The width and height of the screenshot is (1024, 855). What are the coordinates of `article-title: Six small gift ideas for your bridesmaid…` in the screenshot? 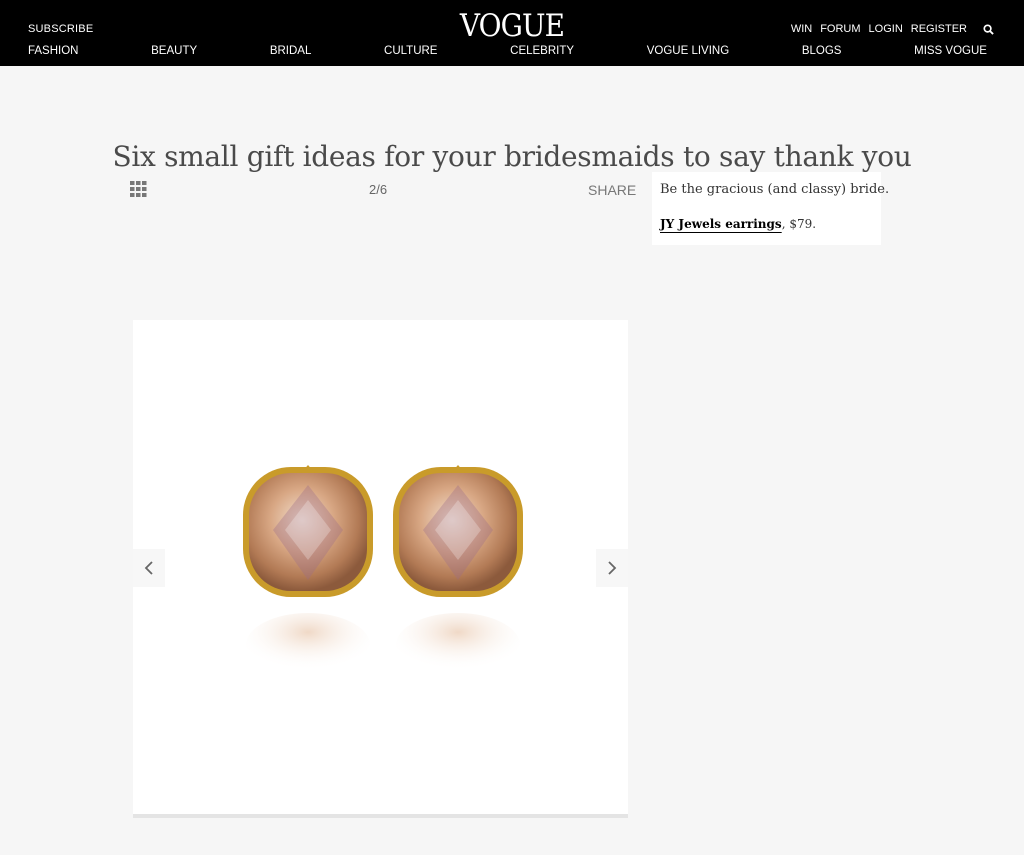 It's located at (512, 156).